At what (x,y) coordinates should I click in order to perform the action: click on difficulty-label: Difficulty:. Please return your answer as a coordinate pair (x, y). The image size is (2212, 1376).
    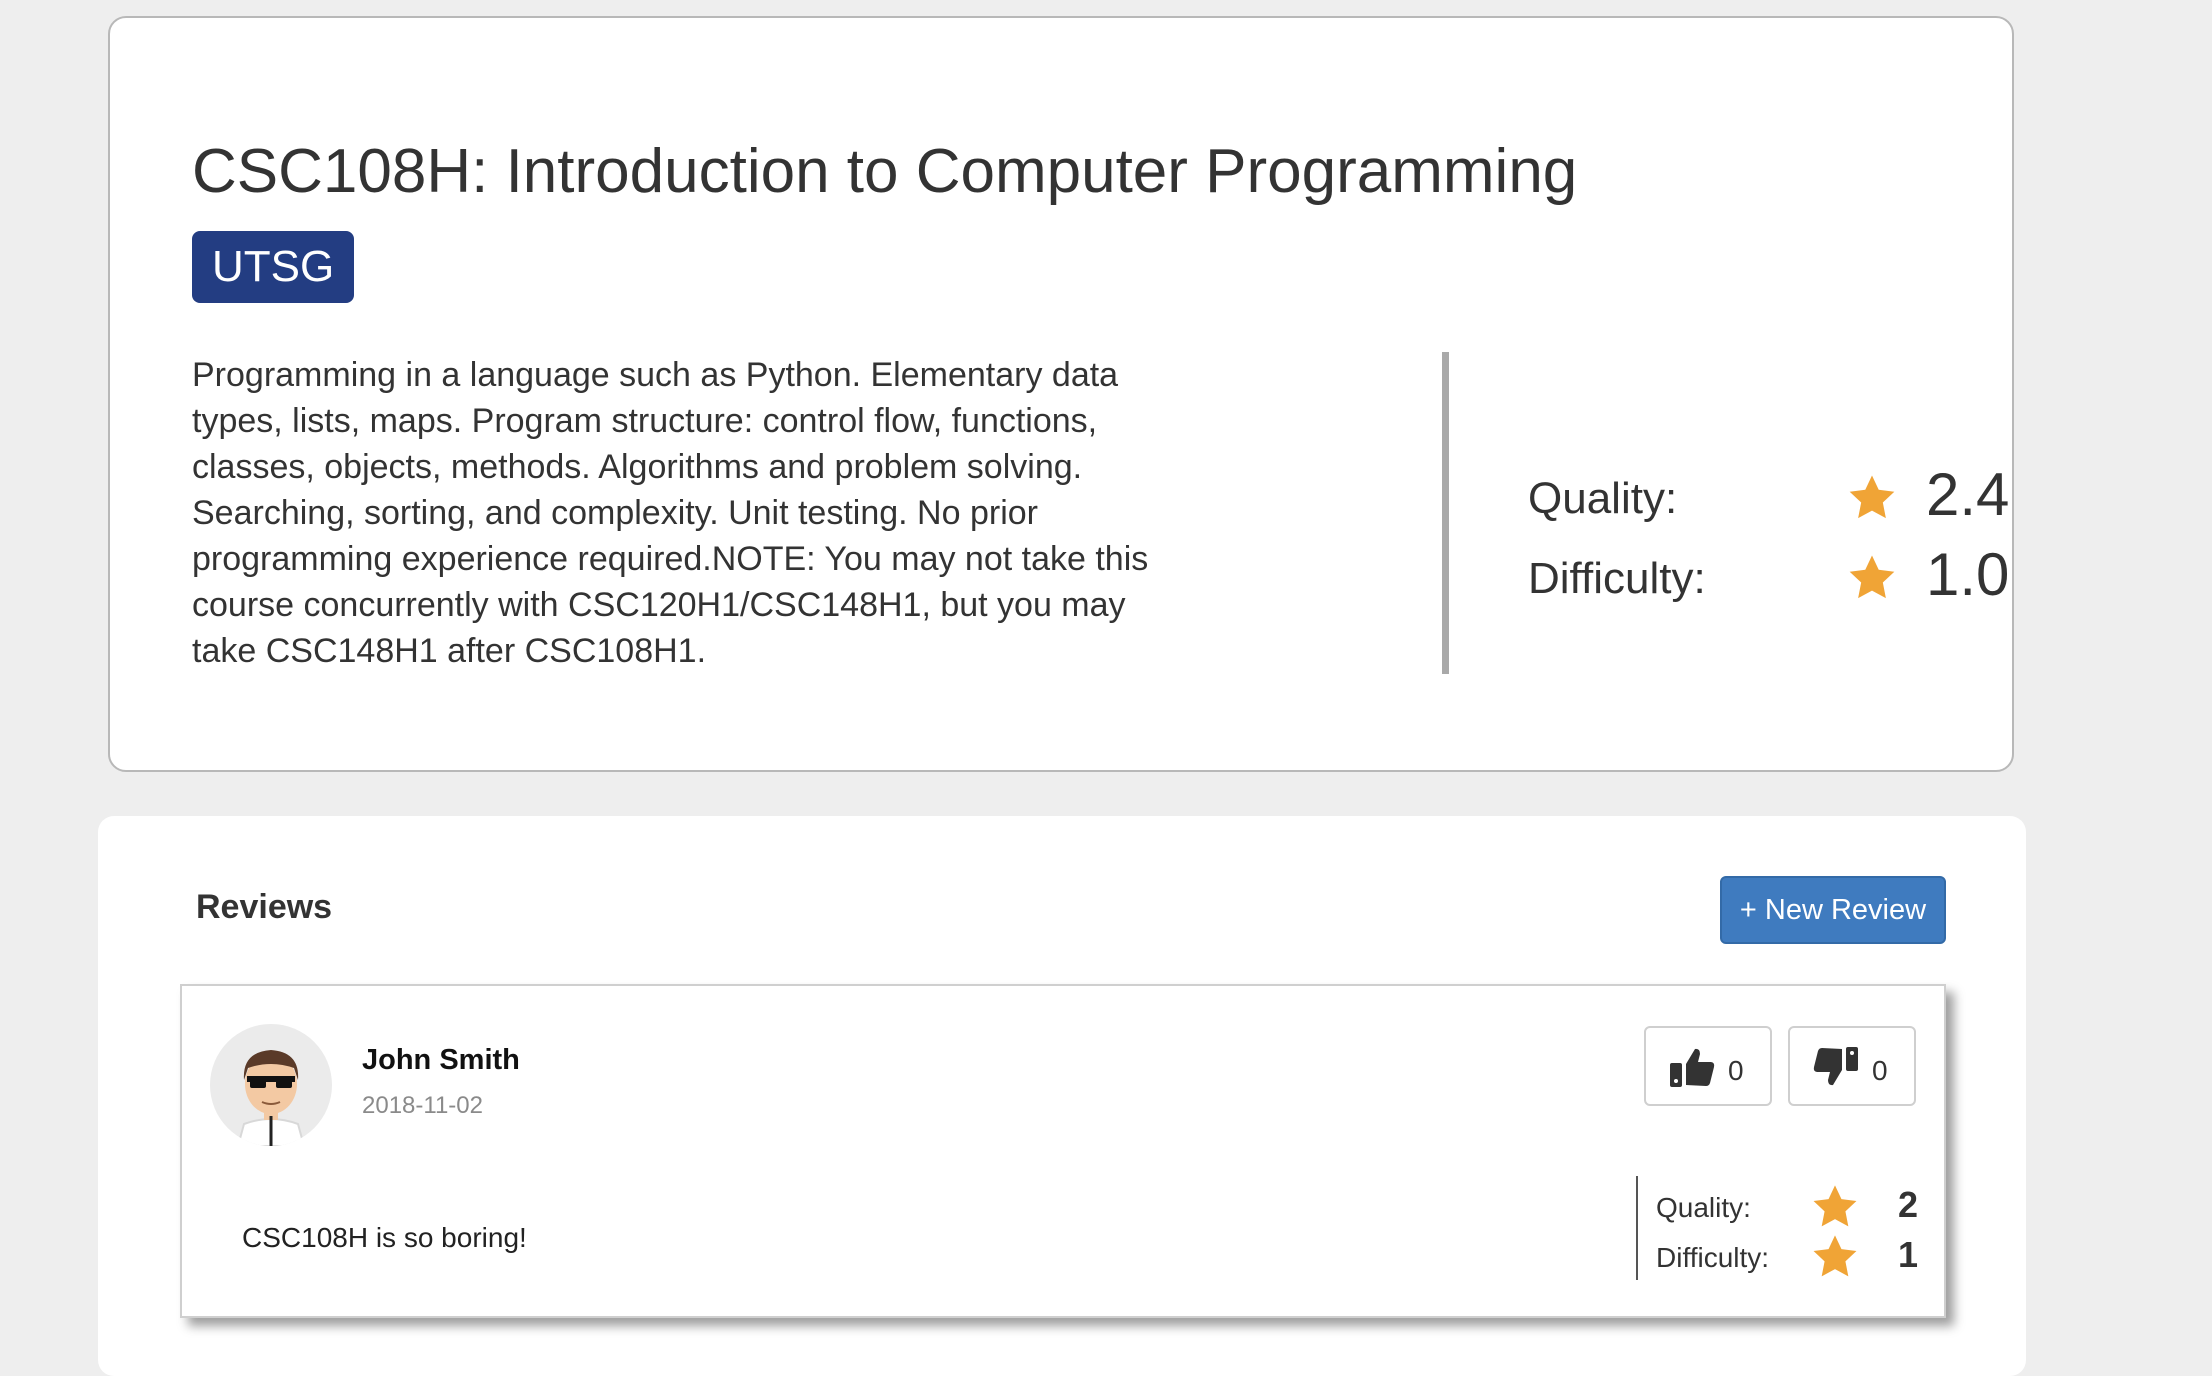
    Looking at the image, I should click on (1617, 578).